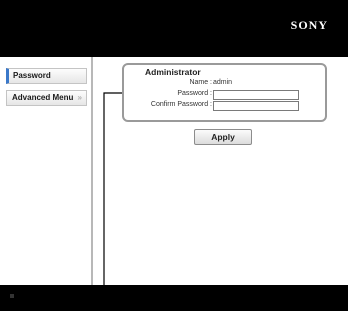 The width and height of the screenshot is (348, 311). Describe the element at coordinates (256, 95) in the screenshot. I see `password-field` at that location.